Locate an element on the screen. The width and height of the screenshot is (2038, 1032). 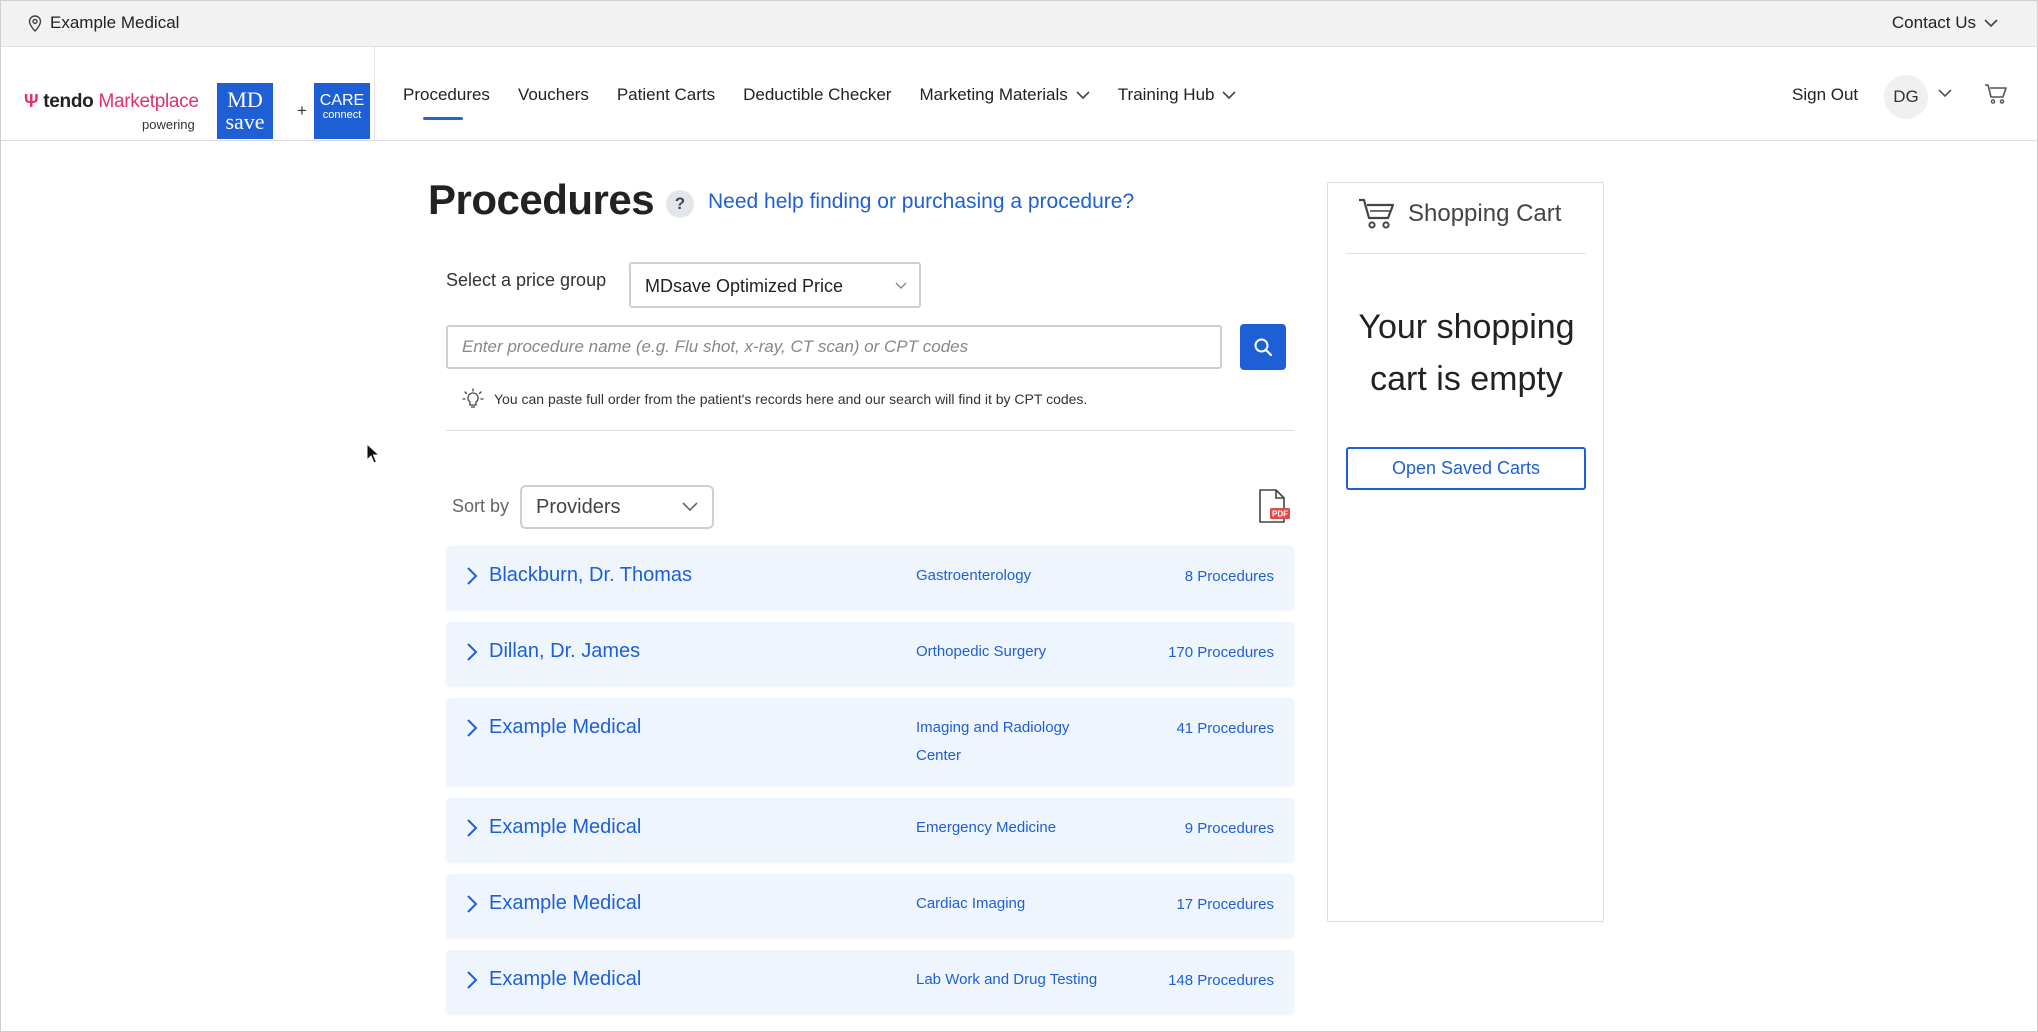
nav-item-training-hub: Training Hub is located at coordinates (1177, 95).